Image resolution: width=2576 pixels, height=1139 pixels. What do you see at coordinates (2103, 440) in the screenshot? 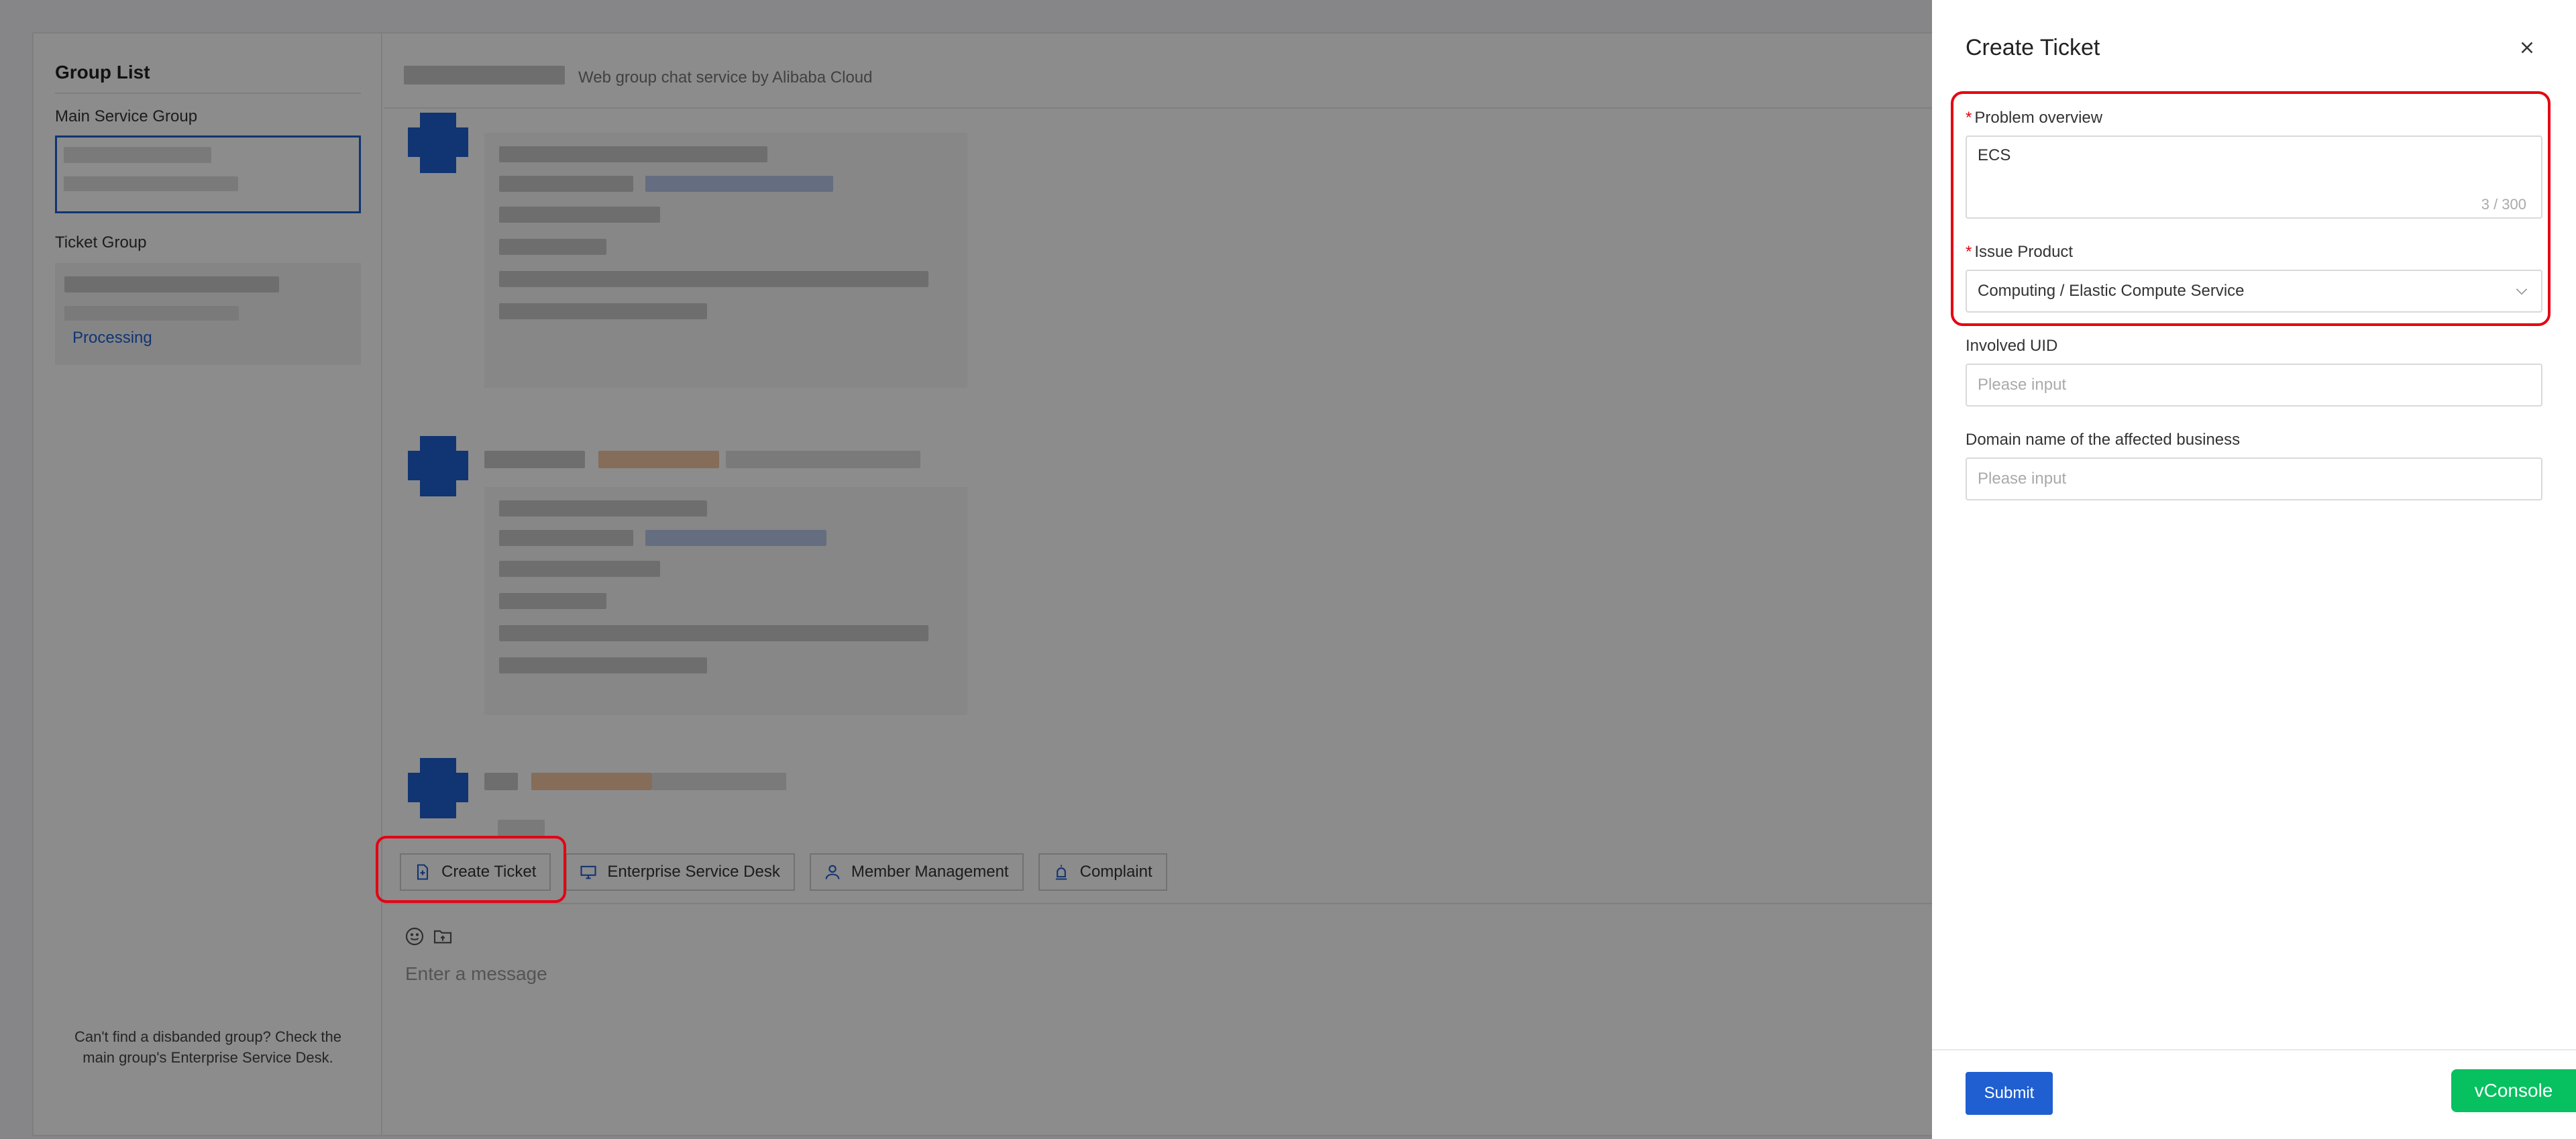
I see `affected-domain-label: Domain name of the affected business` at bounding box center [2103, 440].